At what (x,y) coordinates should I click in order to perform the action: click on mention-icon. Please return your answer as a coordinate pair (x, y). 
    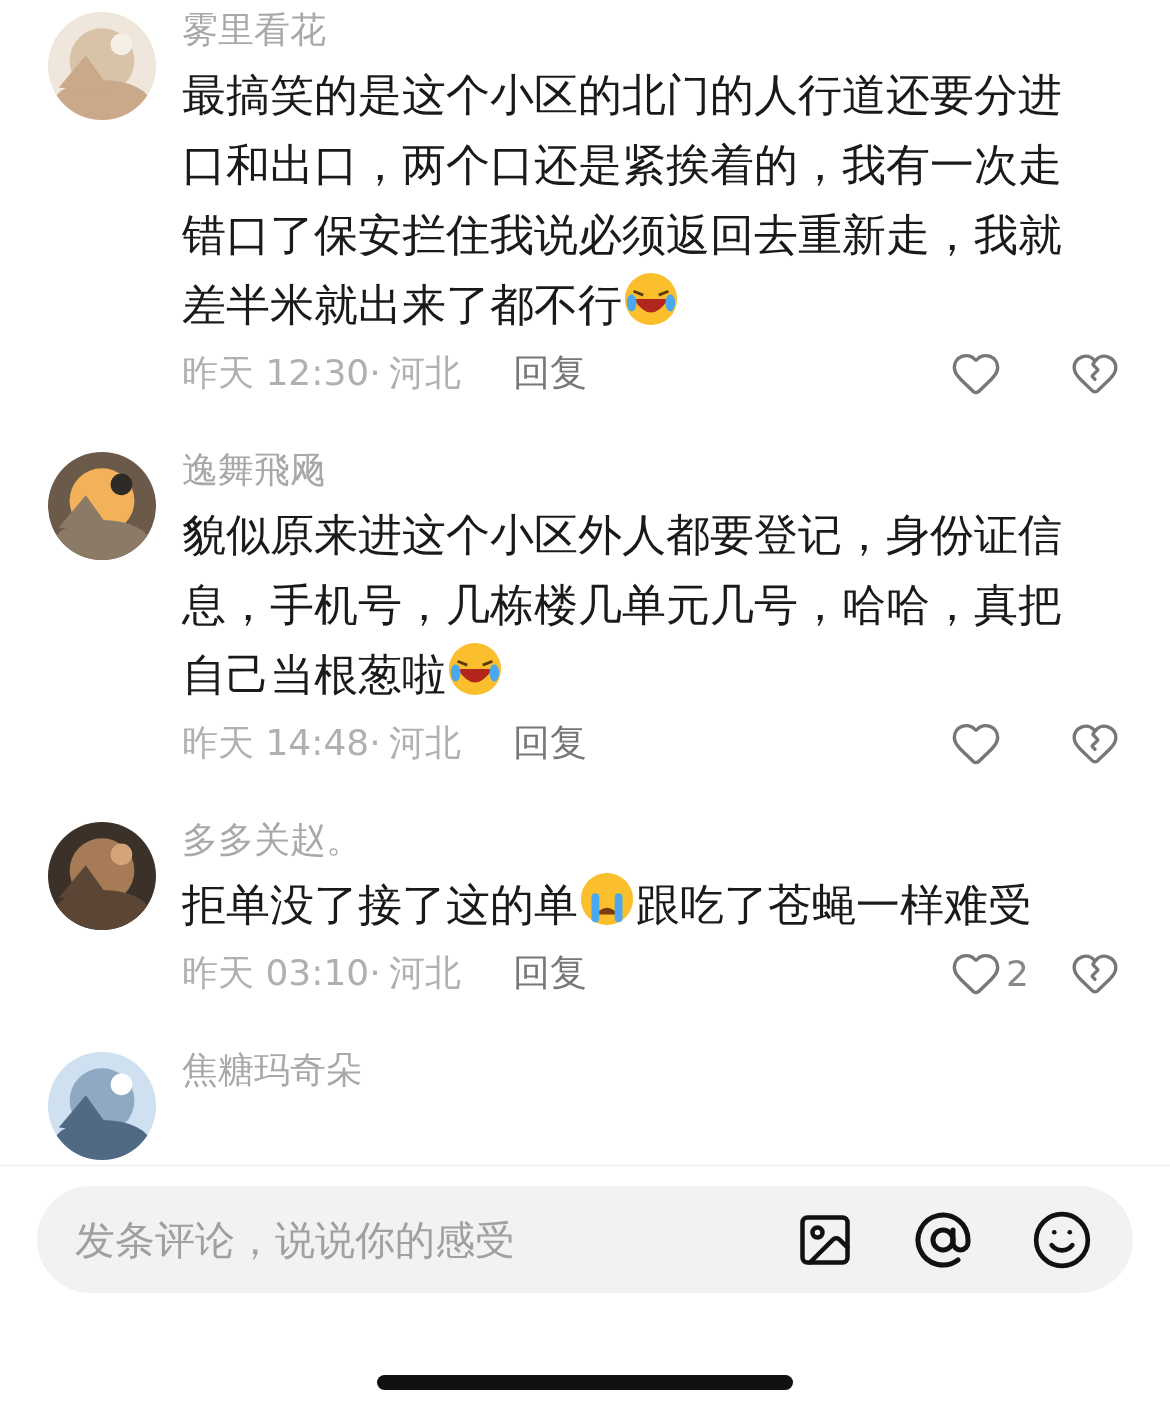
    Looking at the image, I should click on (943, 1239).